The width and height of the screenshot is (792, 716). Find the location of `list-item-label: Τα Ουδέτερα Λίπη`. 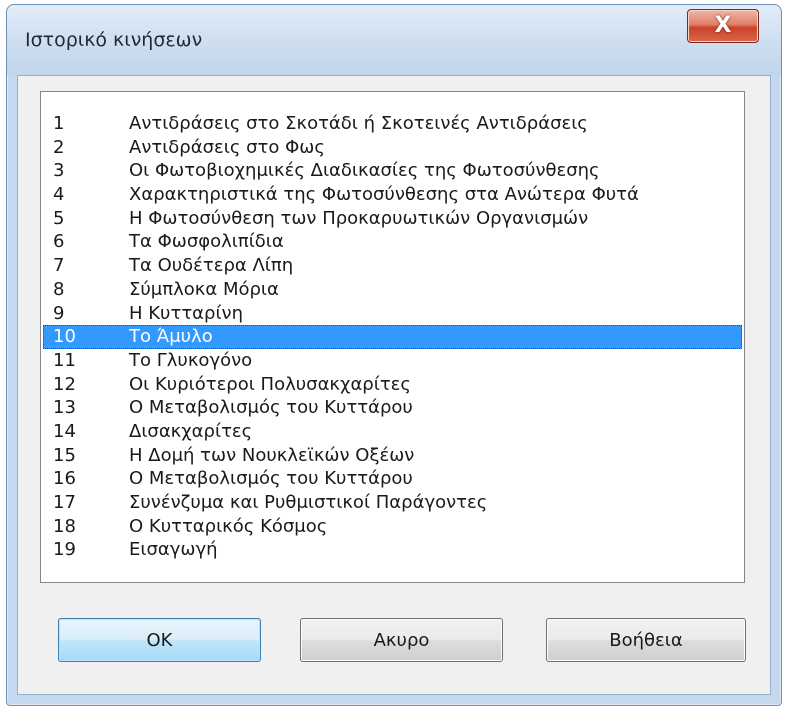

list-item-label: Τα Ουδέτερα Λίπη is located at coordinates (211, 266).